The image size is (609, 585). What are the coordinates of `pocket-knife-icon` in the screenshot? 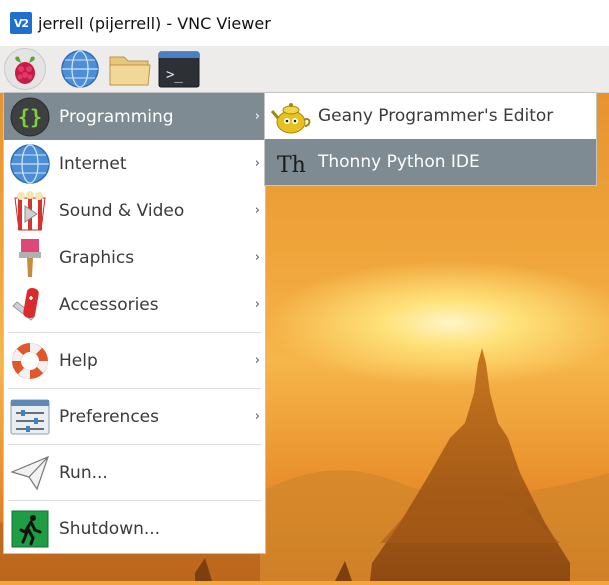 It's located at (30, 305).